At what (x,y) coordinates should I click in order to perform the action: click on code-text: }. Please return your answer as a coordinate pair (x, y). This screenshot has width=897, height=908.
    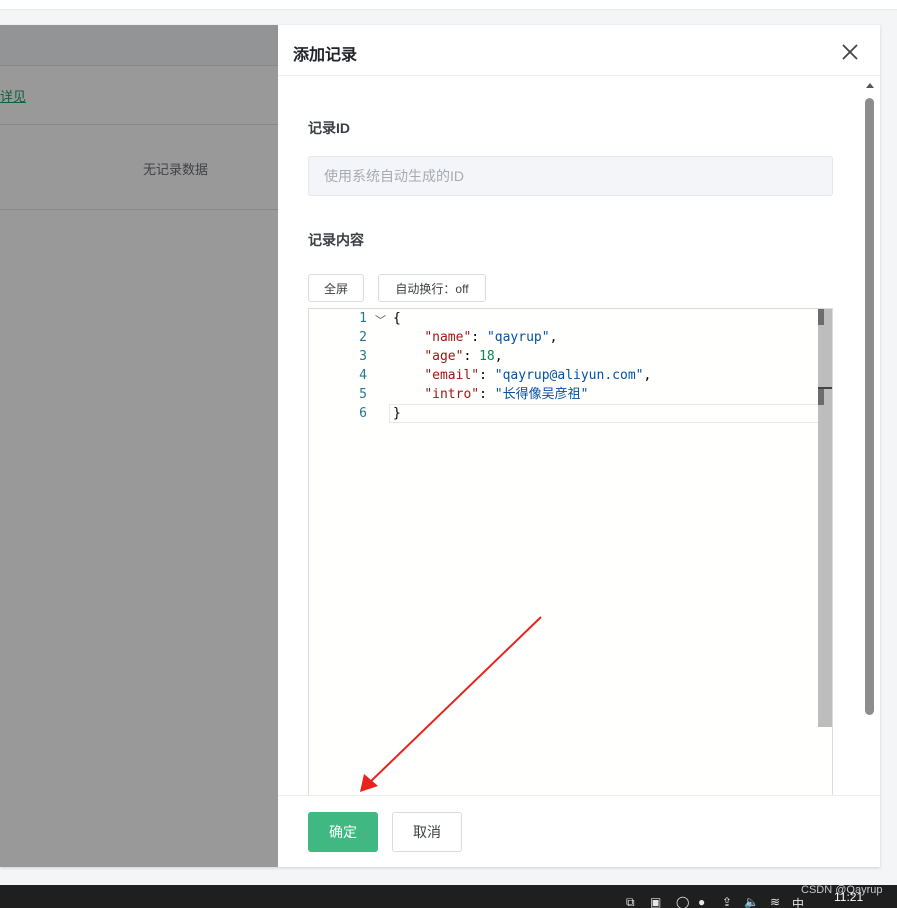
    Looking at the image, I should click on (397, 413).